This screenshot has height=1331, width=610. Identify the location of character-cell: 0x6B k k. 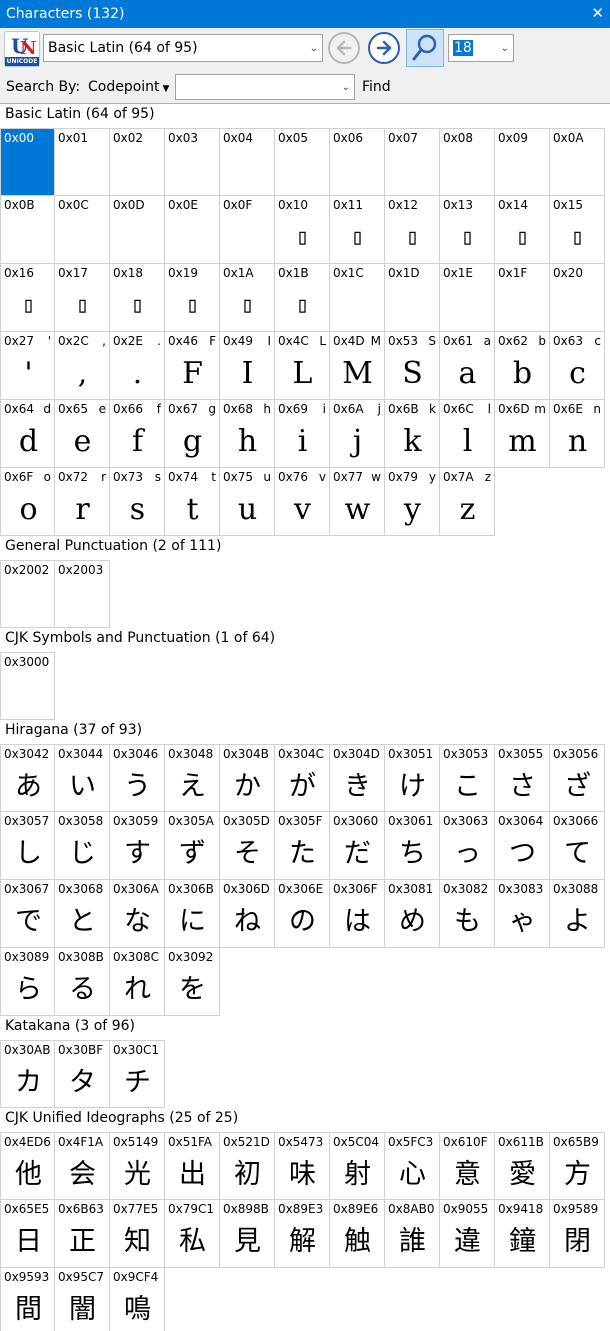
(412, 434).